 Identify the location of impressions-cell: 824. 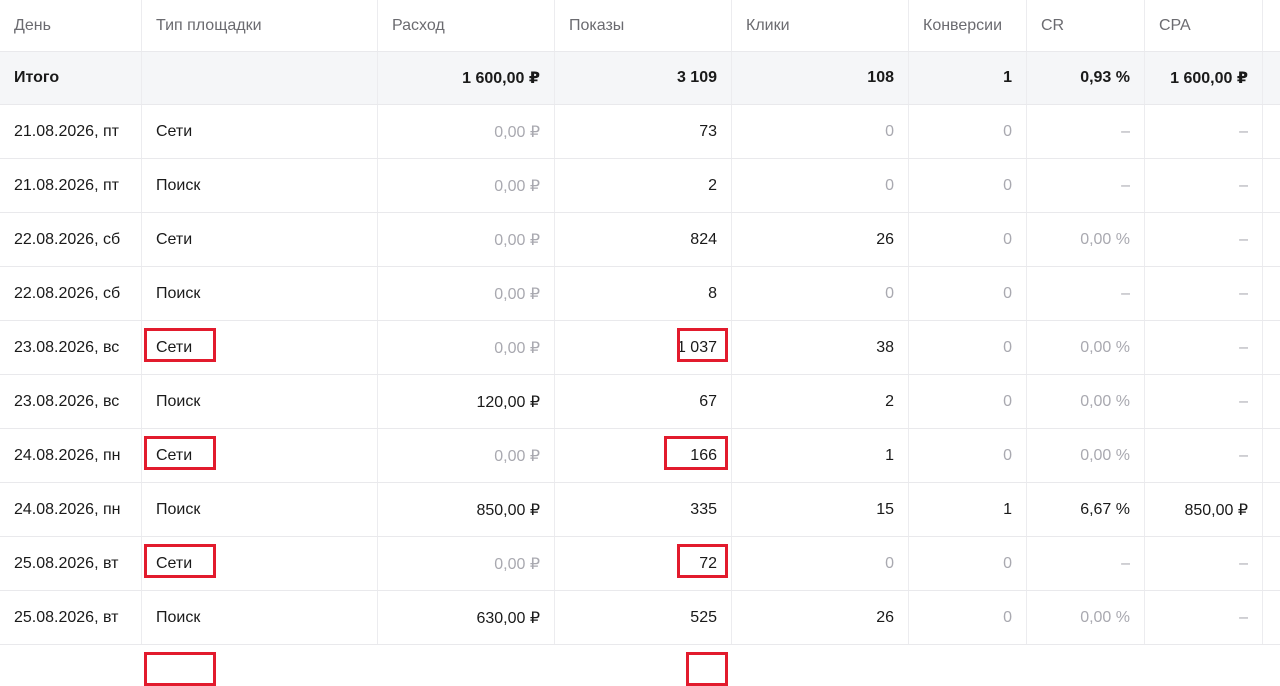
(643, 239).